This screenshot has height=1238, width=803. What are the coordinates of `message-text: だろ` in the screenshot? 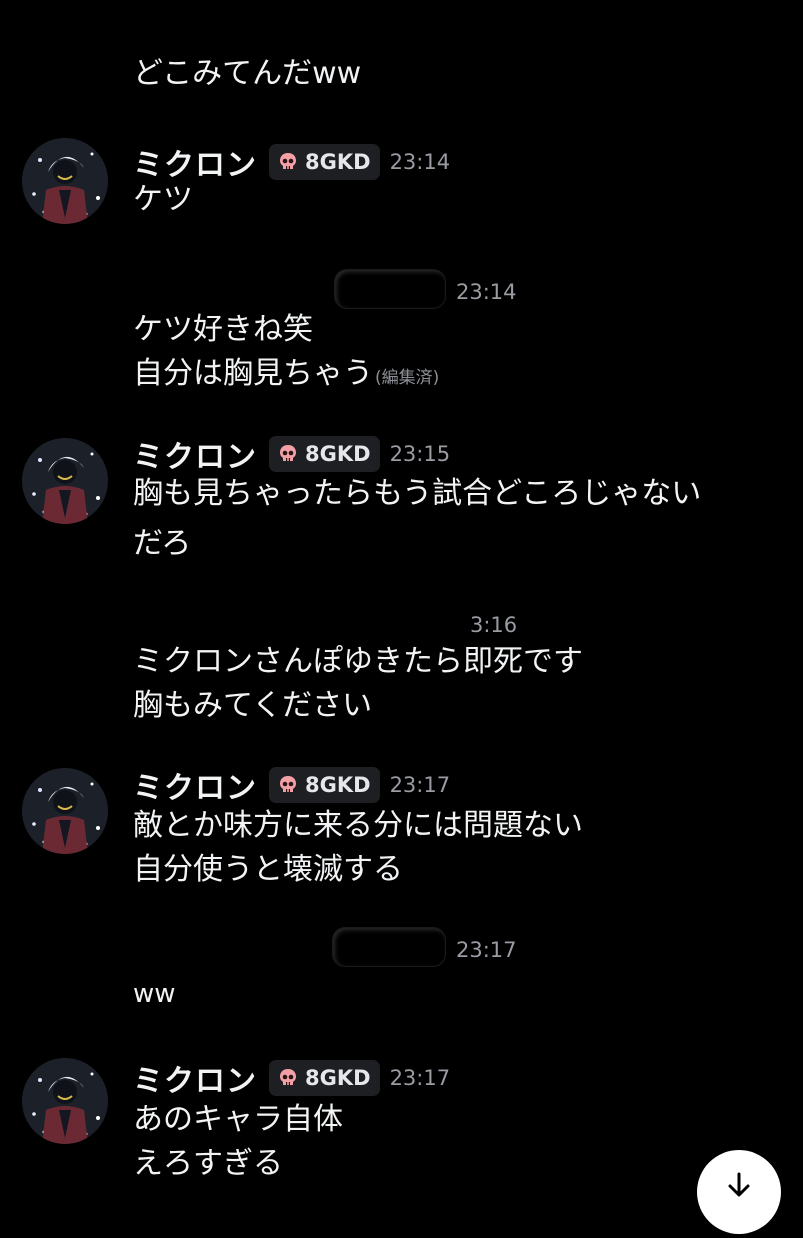 It's located at (162, 543).